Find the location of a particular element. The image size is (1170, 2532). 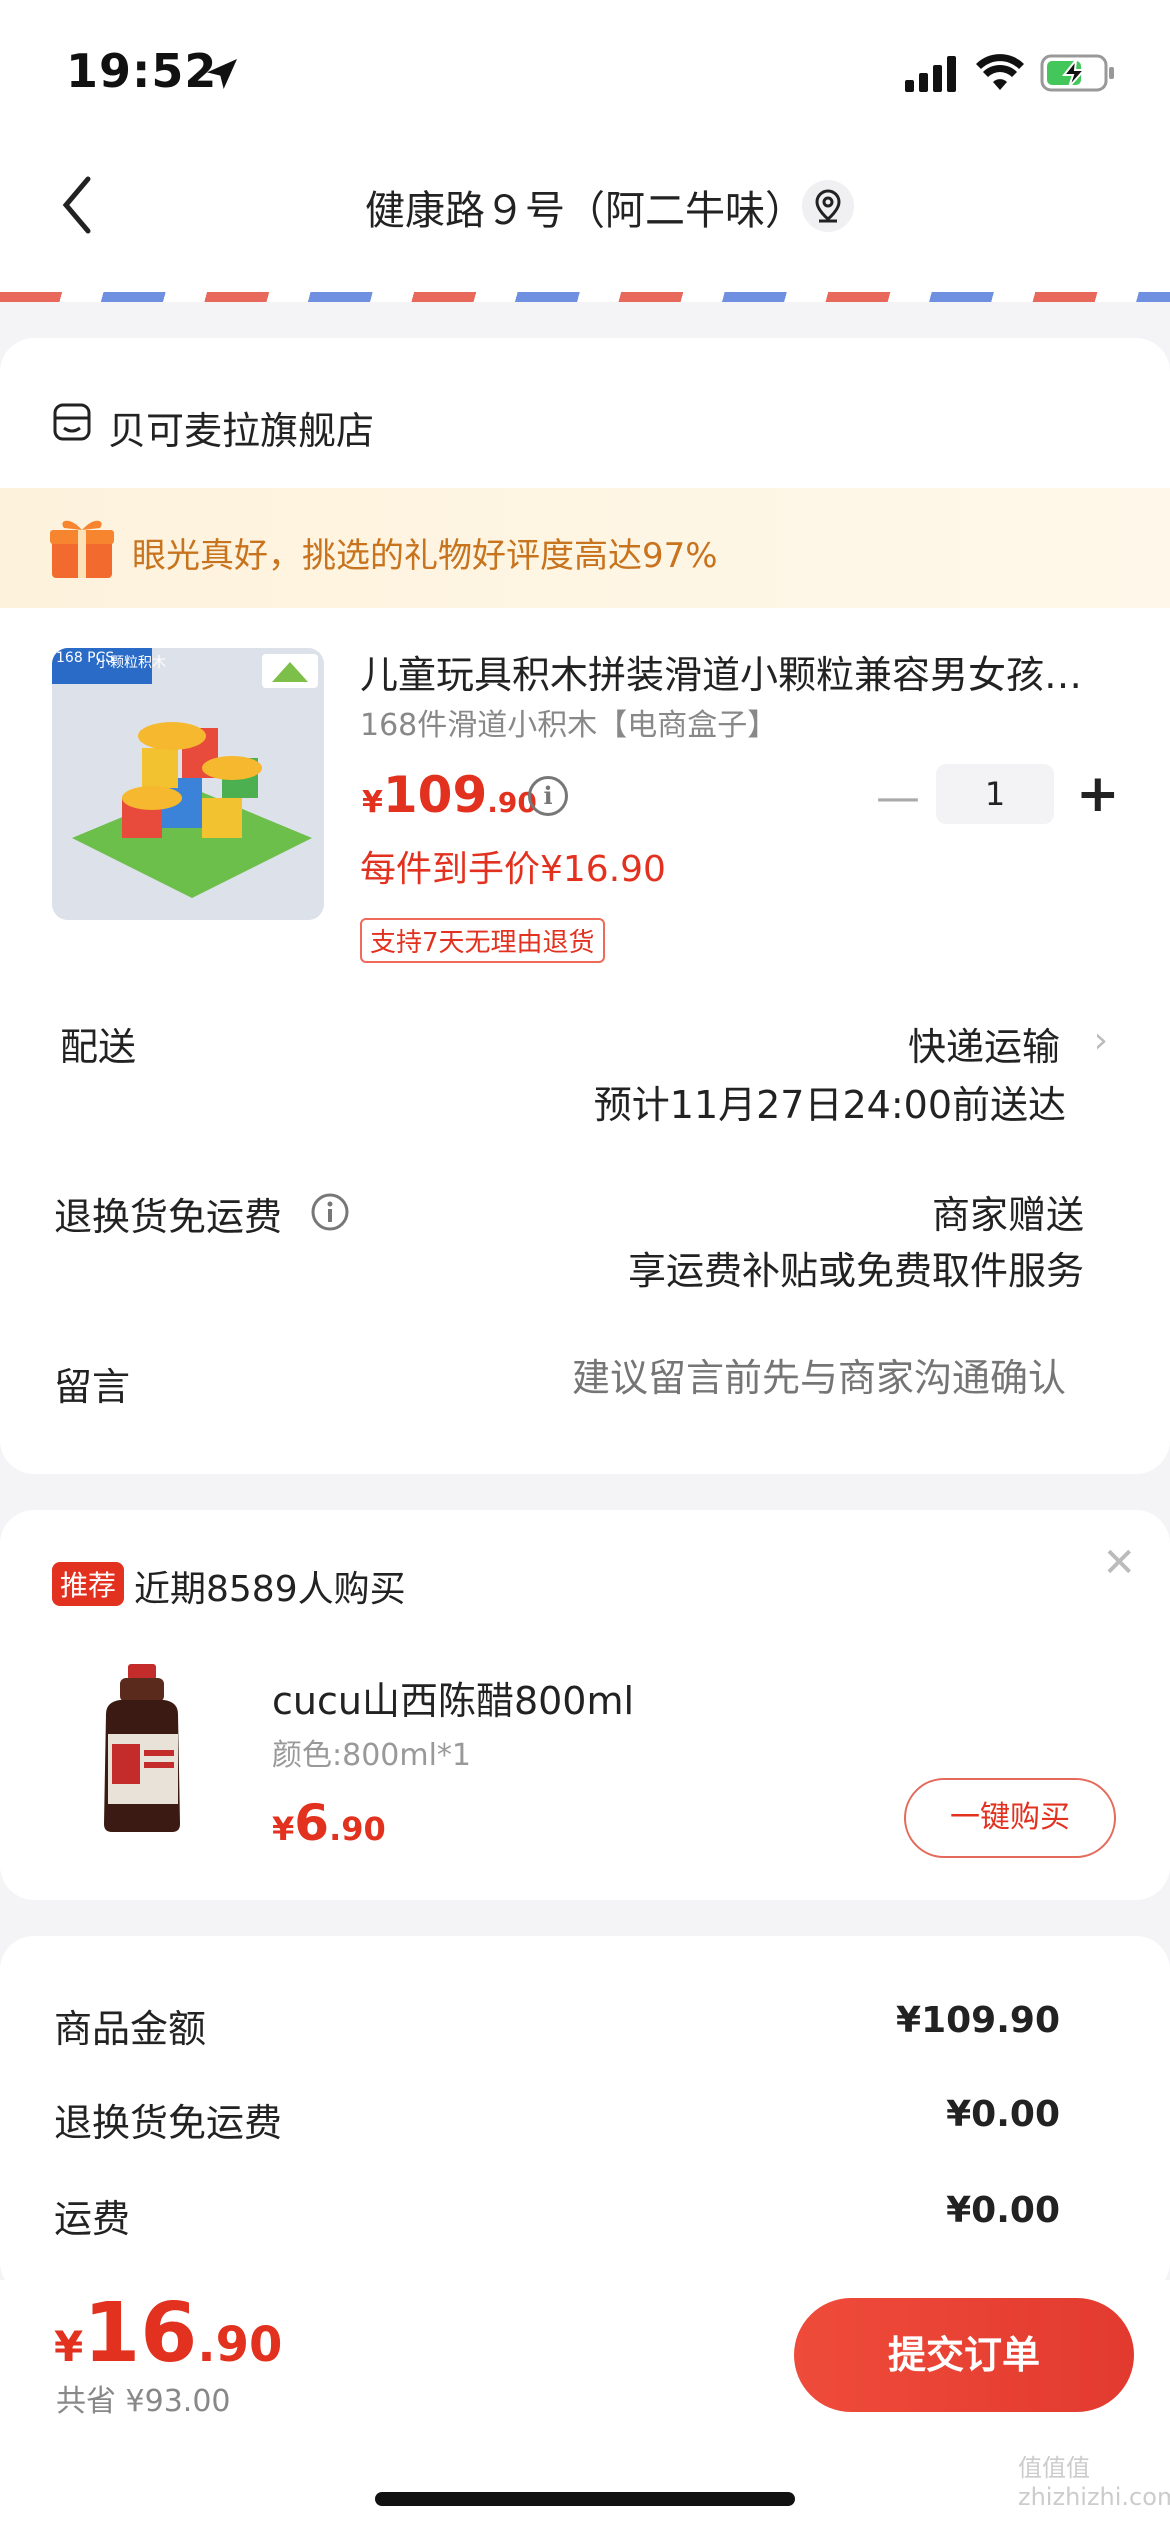

watermark: 值值值 zhizhizhi.com is located at coordinates (1094, 2482).